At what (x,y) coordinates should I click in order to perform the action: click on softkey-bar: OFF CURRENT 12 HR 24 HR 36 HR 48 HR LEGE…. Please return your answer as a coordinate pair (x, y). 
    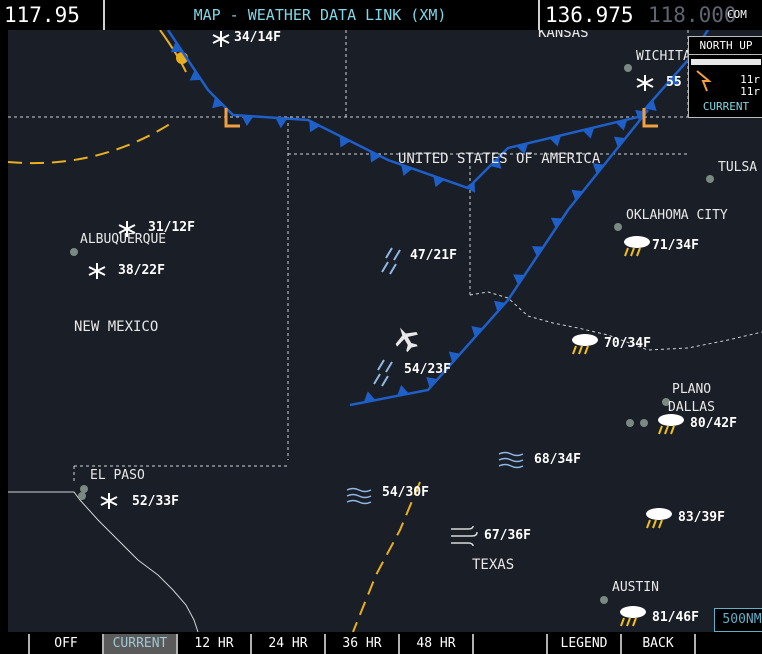
    Looking at the image, I should click on (381, 643).